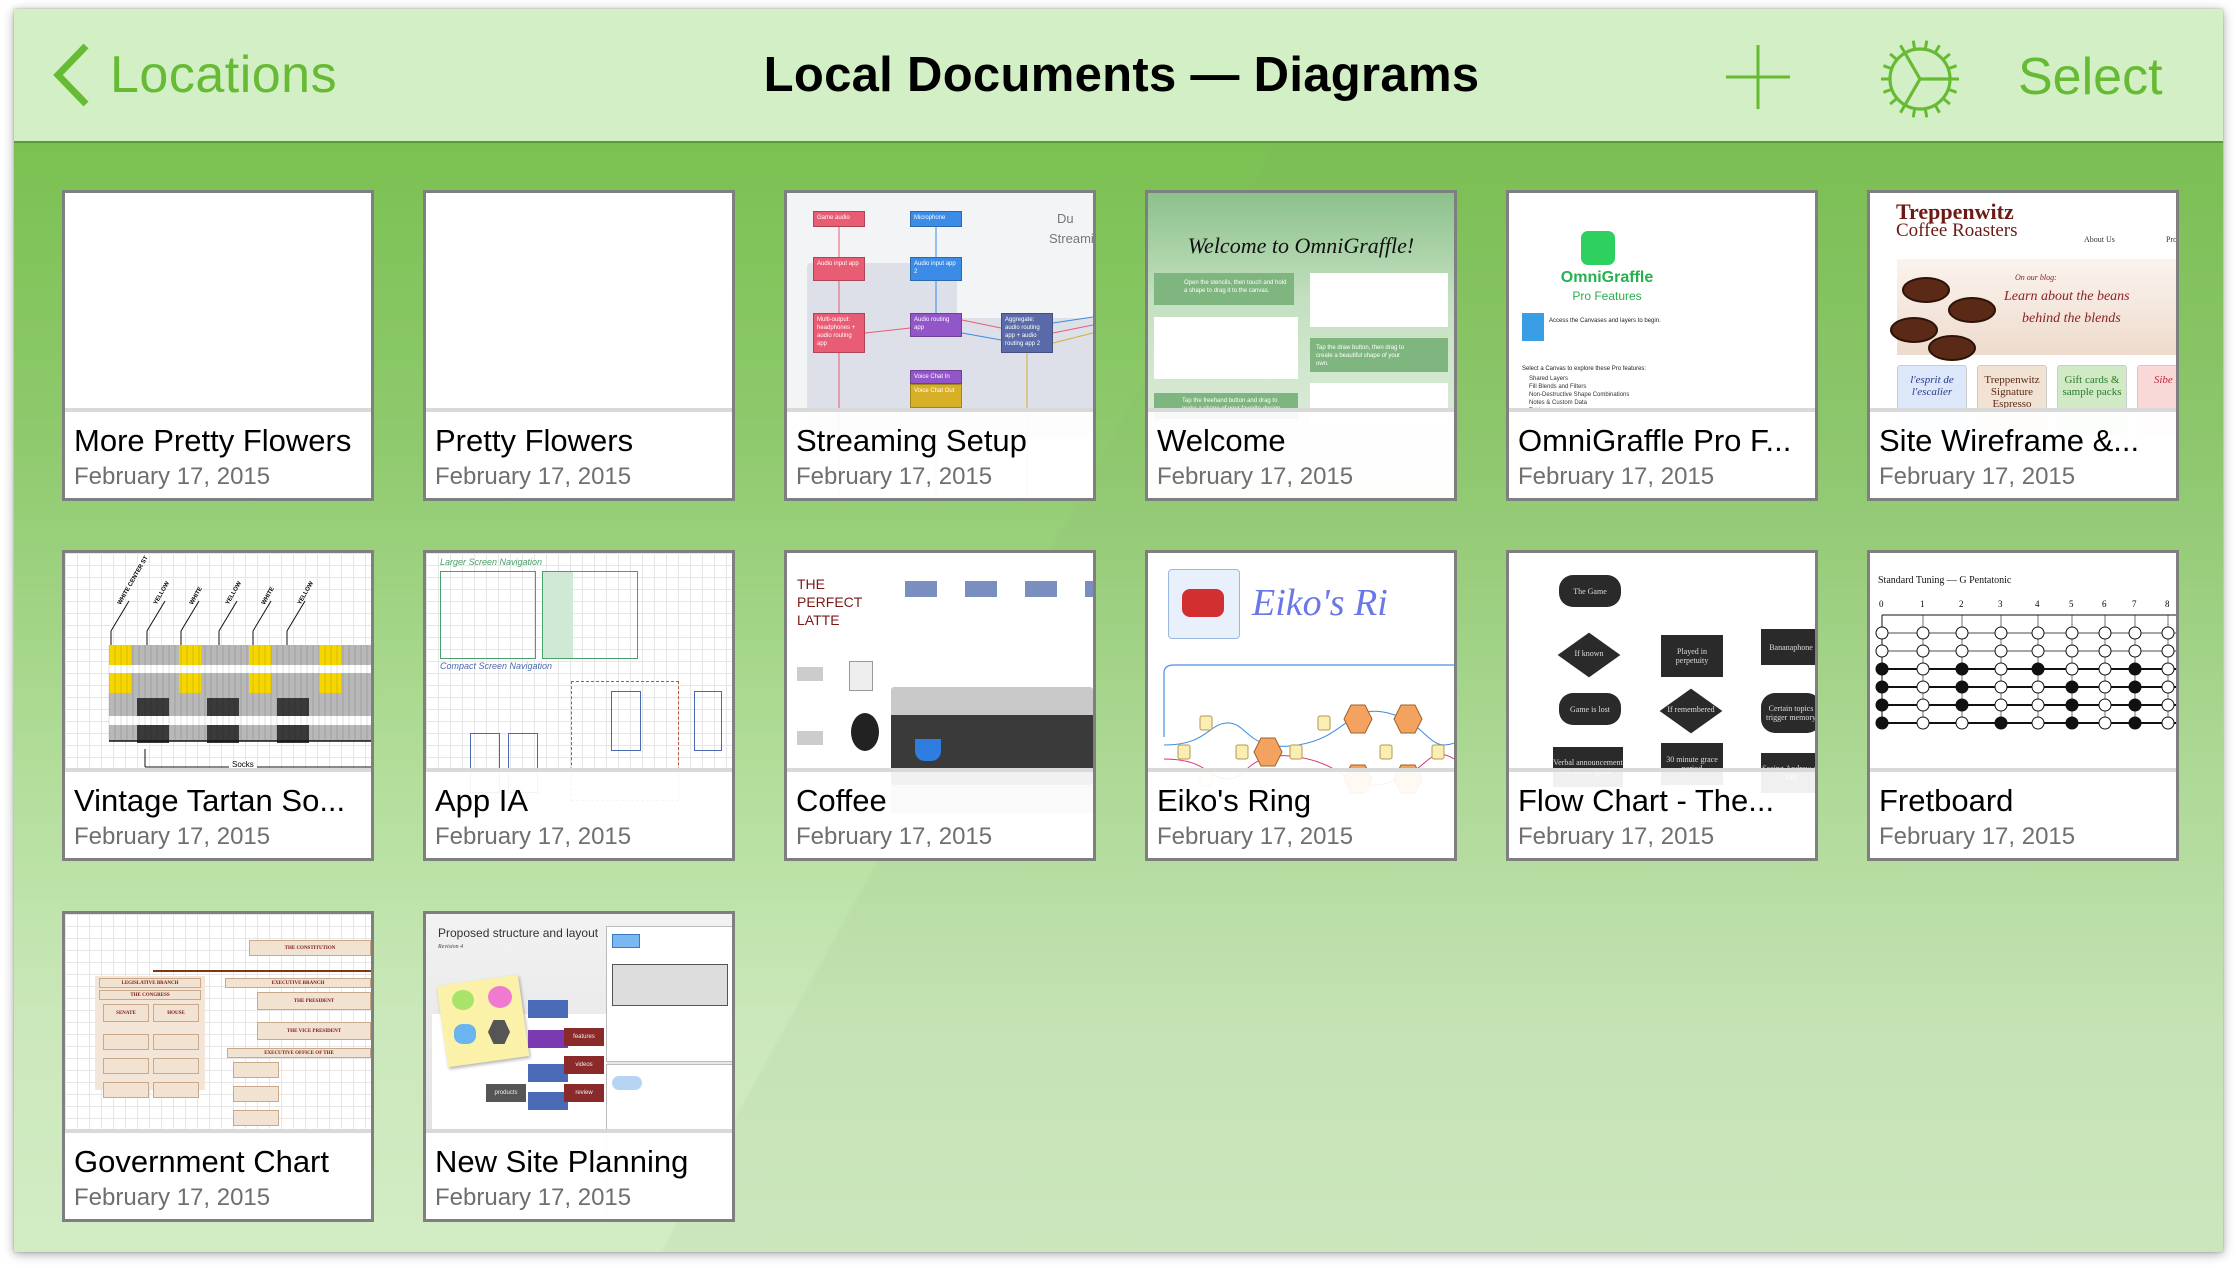 The image size is (2236, 1268). I want to click on feature-item: Non-Destructive Shape Combinations, so click(1579, 395).